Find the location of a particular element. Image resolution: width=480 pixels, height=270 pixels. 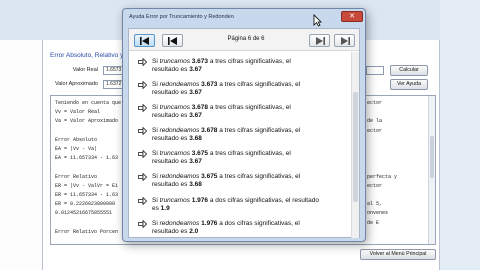

textarea-line-fragment: al 5, is located at coordinates (375, 204).